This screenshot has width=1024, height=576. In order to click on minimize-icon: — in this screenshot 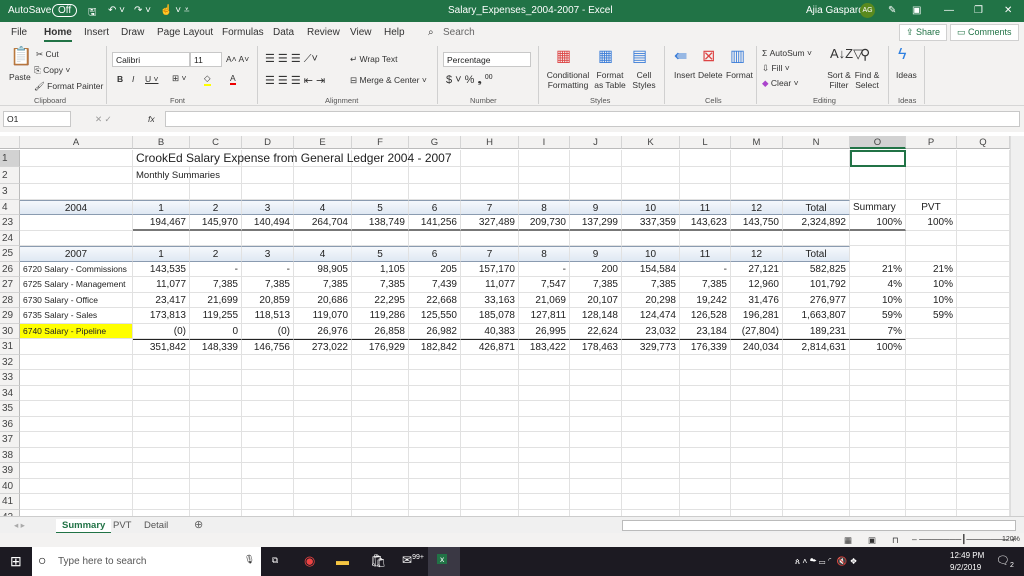, I will do `click(949, 10)`.